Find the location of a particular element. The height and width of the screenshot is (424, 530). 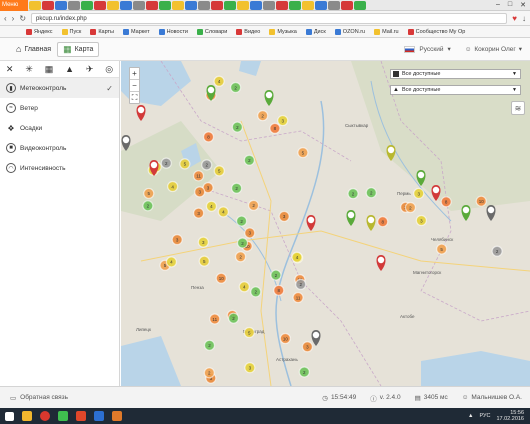

bookmark-item: Пуск is located at coordinates (71, 31).